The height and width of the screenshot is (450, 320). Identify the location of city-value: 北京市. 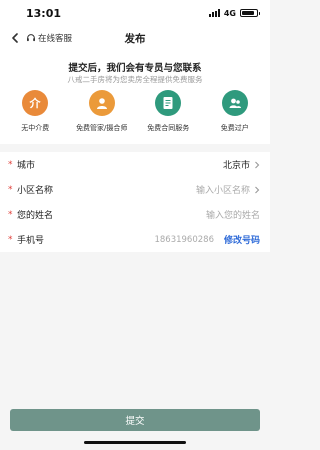
(236, 166).